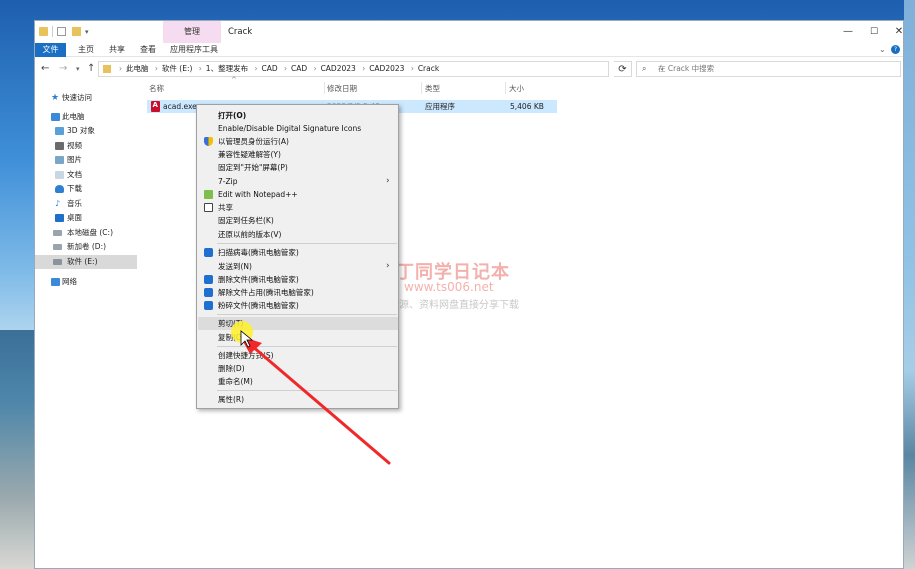 Image resolution: width=915 pixels, height=569 pixels. Describe the element at coordinates (895, 49) in the screenshot. I see `help-icon: ?` at that location.